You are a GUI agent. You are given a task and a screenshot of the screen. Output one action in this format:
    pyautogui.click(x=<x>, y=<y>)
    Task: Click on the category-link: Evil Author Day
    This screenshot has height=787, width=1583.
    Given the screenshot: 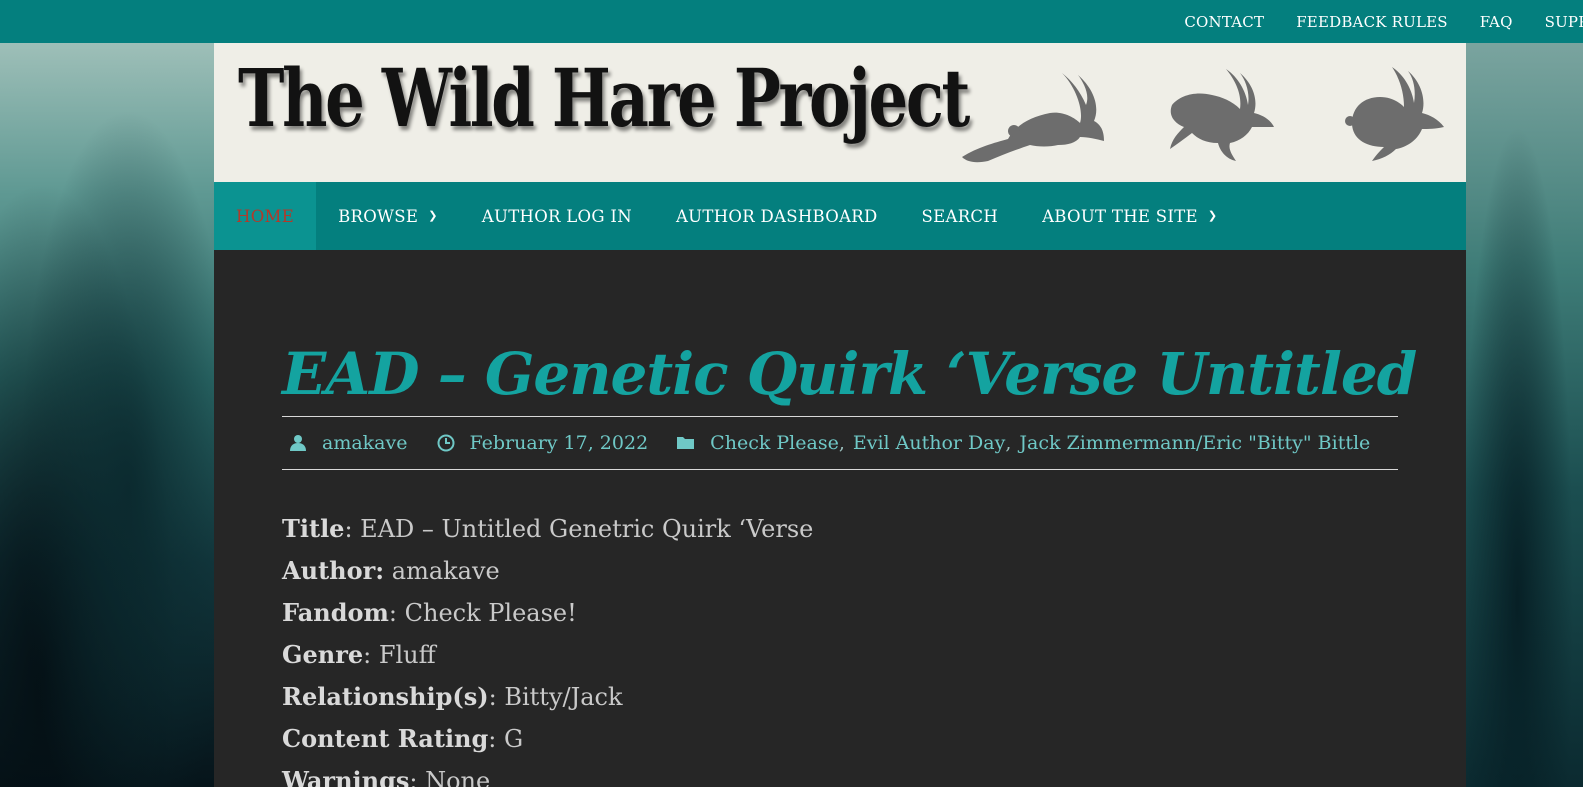 What is the action you would take?
    pyautogui.click(x=929, y=443)
    